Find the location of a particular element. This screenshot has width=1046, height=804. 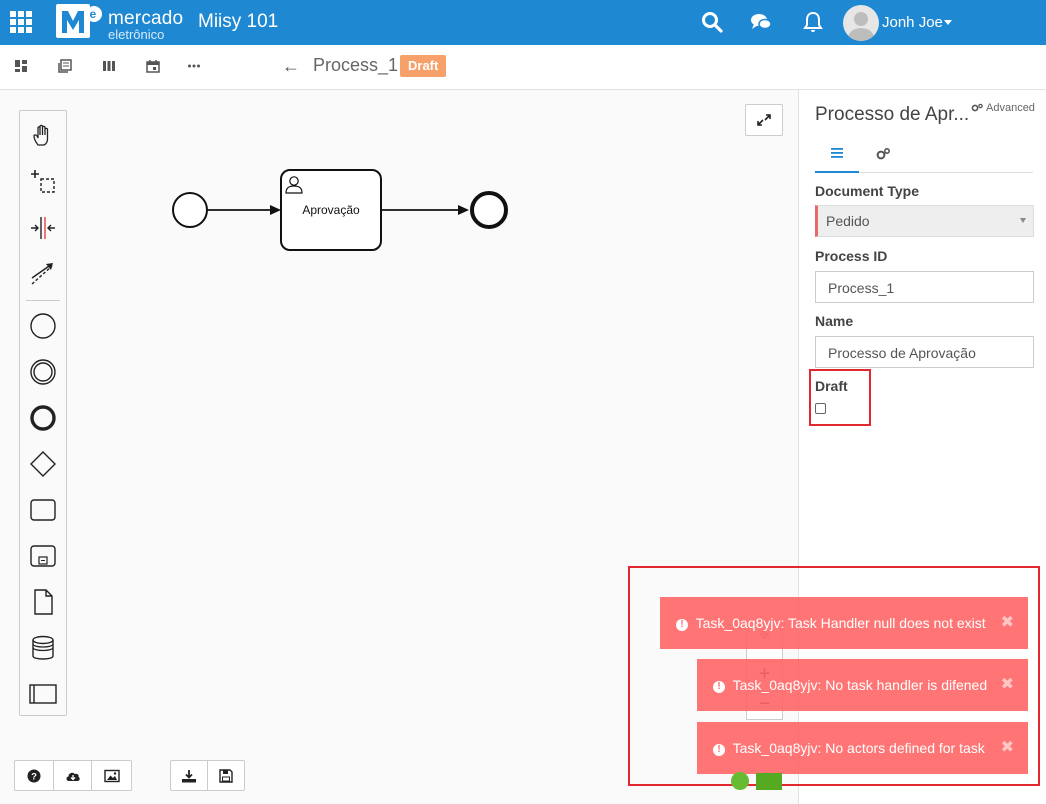

svg-text: e is located at coordinates (93, 14).